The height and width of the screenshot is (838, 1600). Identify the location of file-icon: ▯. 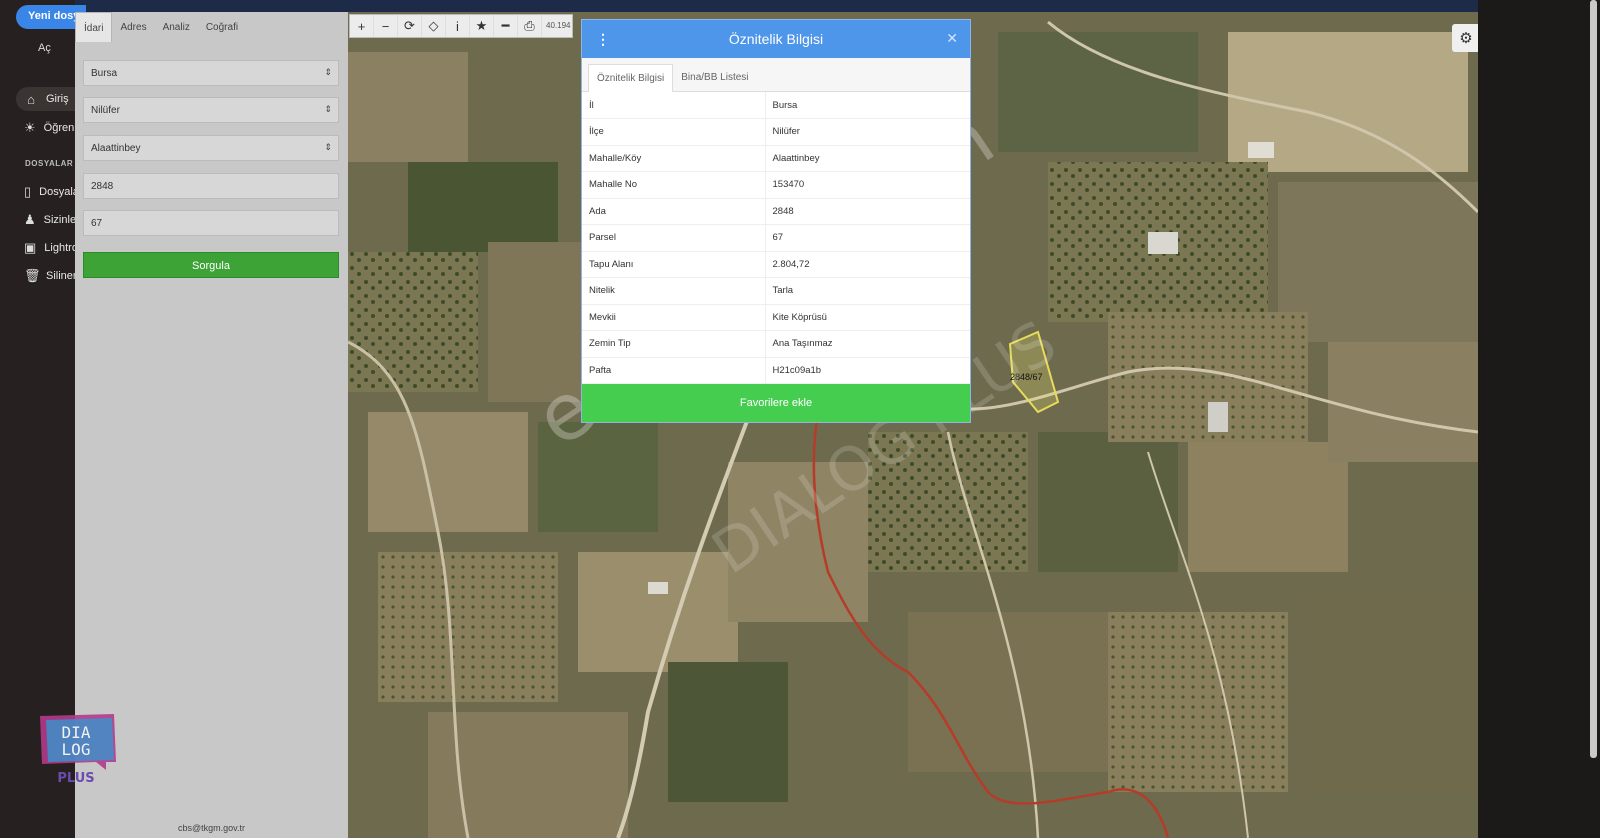
(28, 191).